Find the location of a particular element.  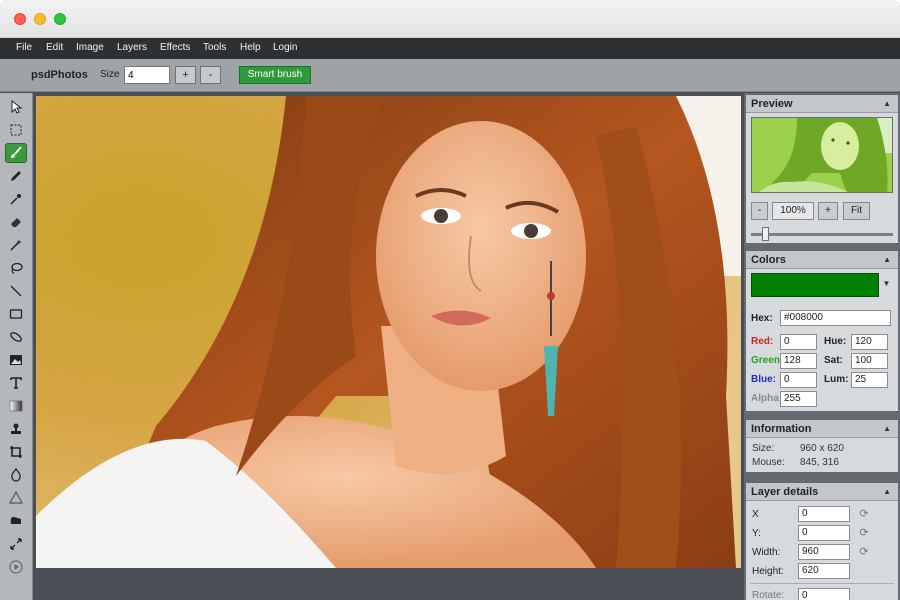

line-tool is located at coordinates (16, 291).